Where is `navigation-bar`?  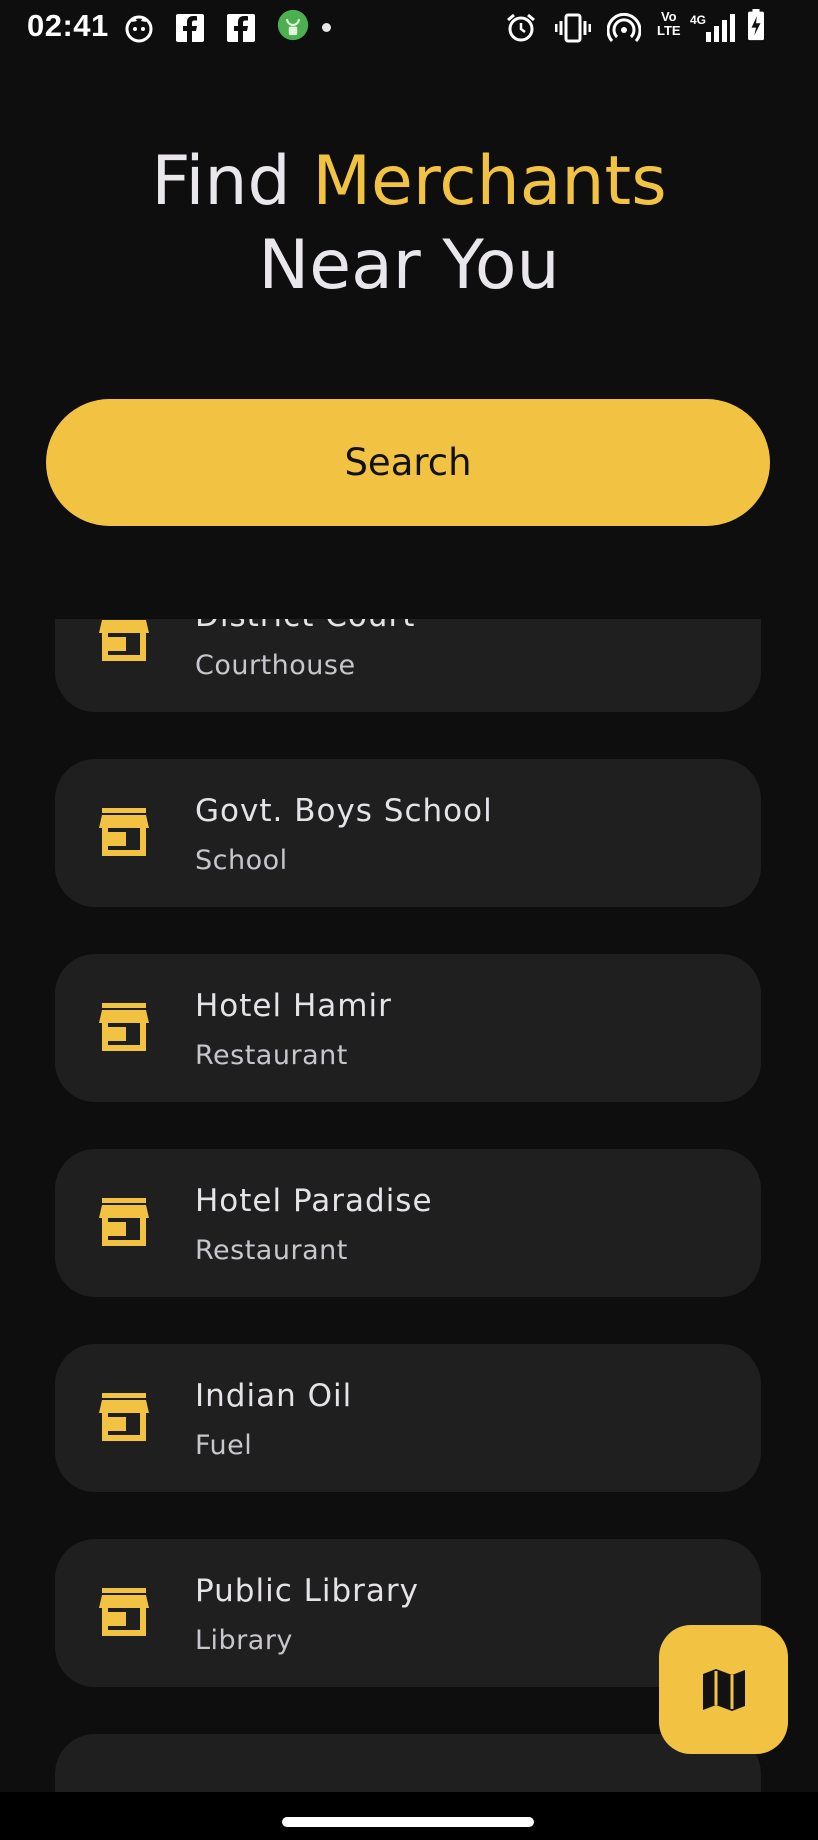
navigation-bar is located at coordinates (409, 1816).